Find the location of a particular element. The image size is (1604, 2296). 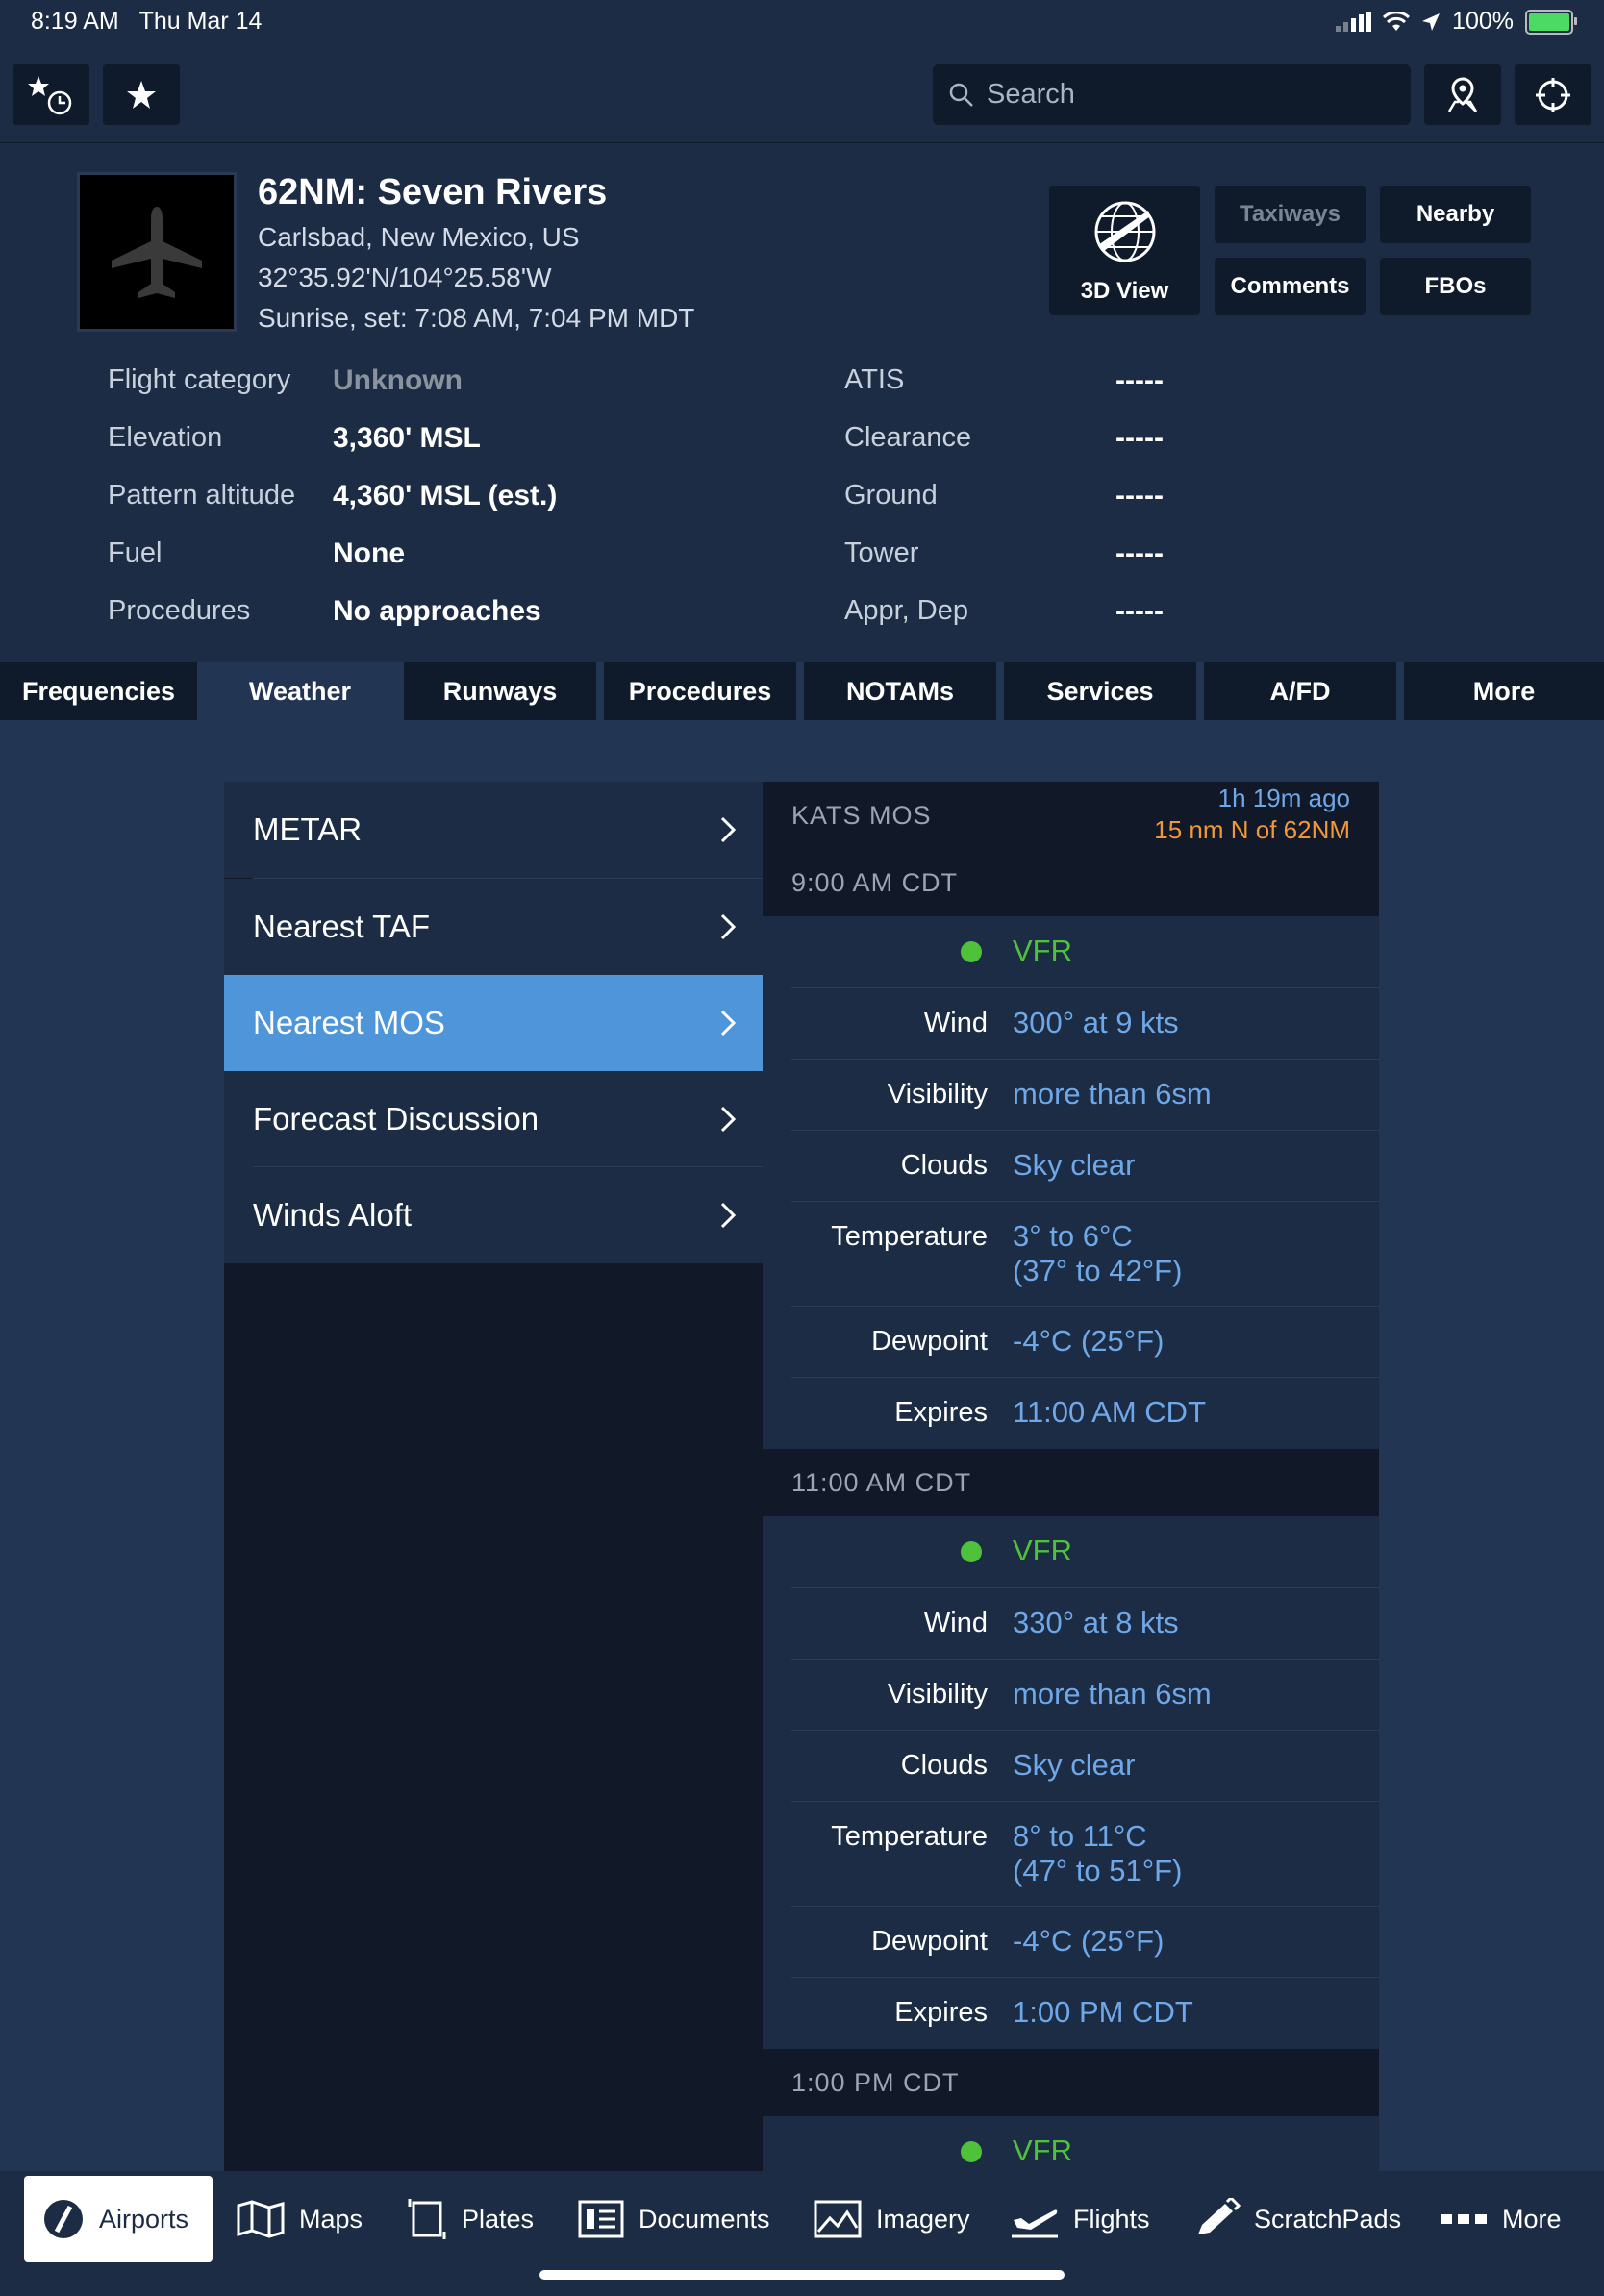

appr-dep-value: ----- is located at coordinates (1139, 611).